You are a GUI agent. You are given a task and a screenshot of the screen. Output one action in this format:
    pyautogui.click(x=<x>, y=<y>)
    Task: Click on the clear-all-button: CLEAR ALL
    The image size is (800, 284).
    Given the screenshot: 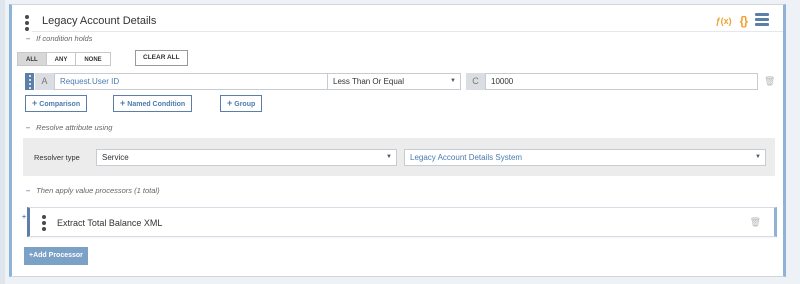 What is the action you would take?
    pyautogui.click(x=161, y=58)
    